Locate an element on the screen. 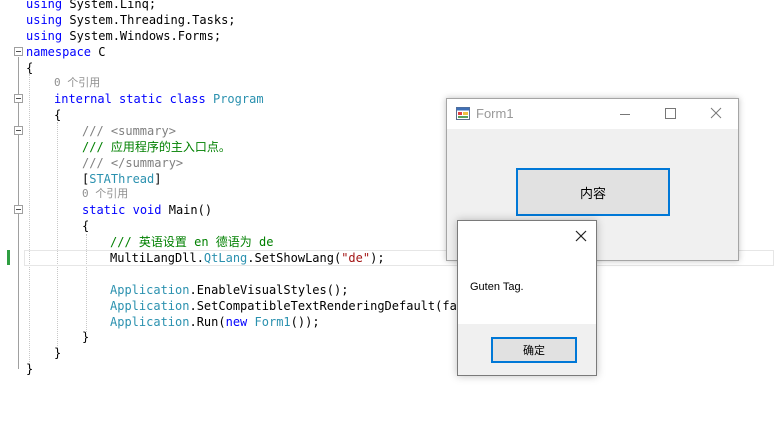  code-line: Application.Run(new Form1()); is located at coordinates (387, 322).